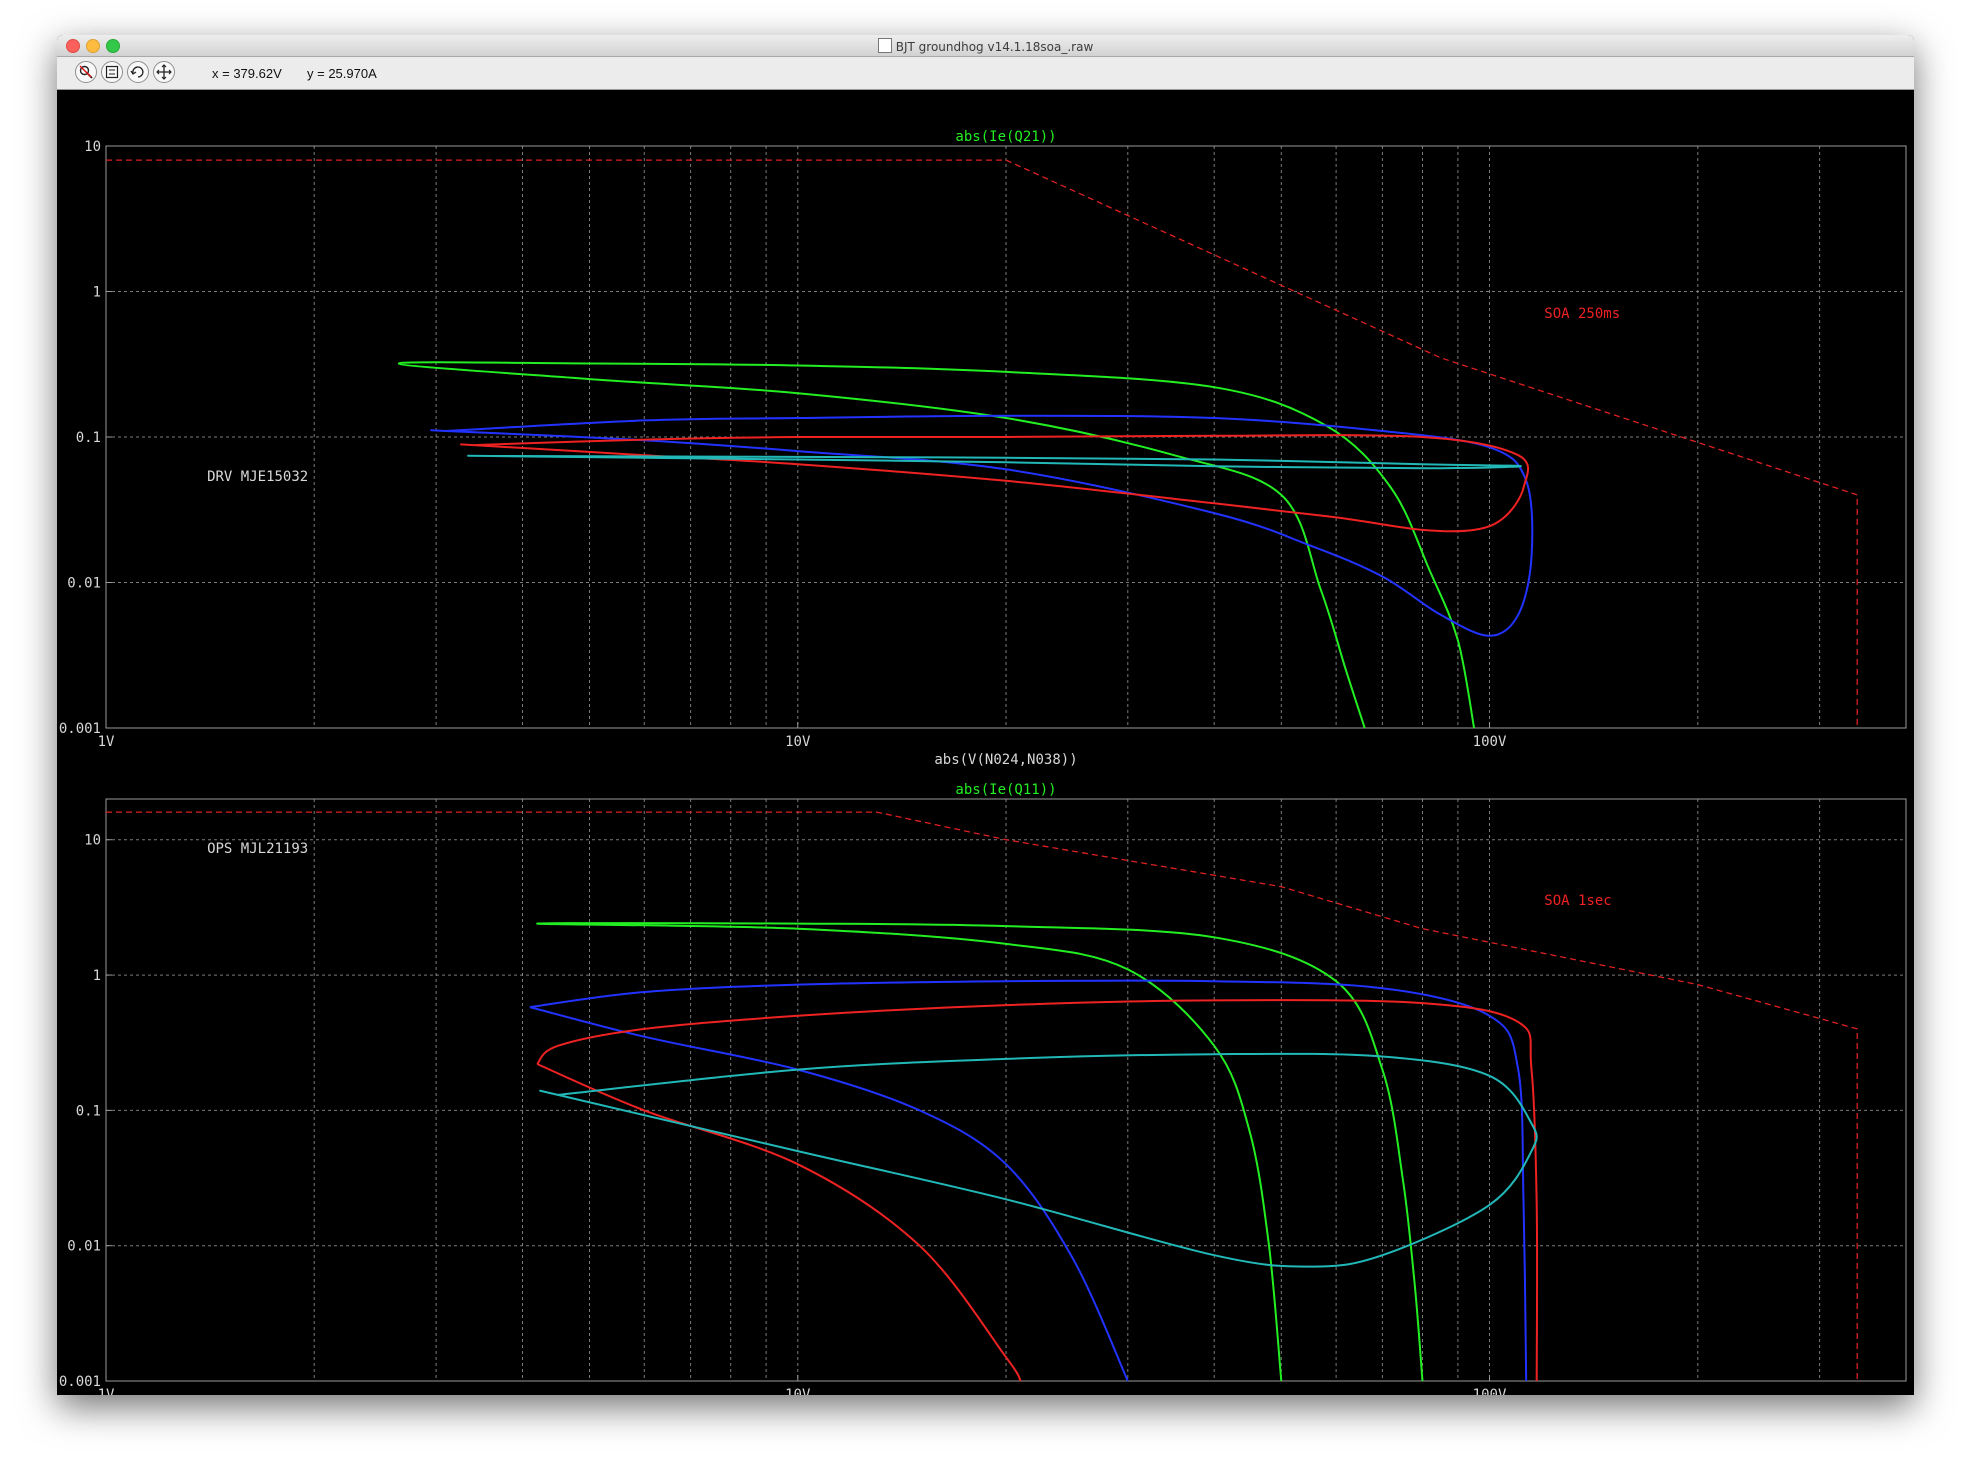 The image size is (1971, 1474). Describe the element at coordinates (1005, 790) in the screenshot. I see `trace-title-2: abs(Ie(Q11))` at that location.